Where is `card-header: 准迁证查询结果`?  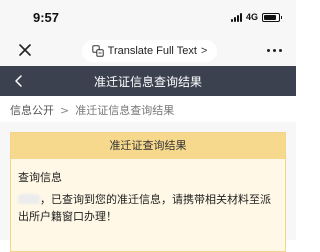 card-header: 准迁证查询结果 is located at coordinates (148, 146).